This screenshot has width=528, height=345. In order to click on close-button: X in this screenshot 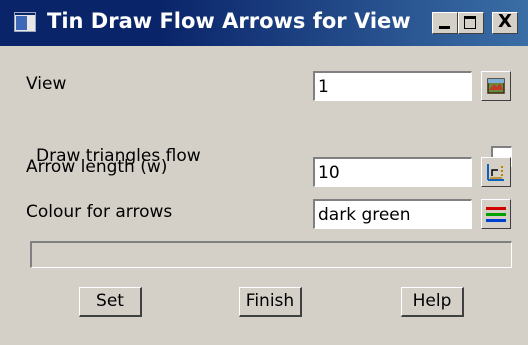, I will do `click(505, 22)`.